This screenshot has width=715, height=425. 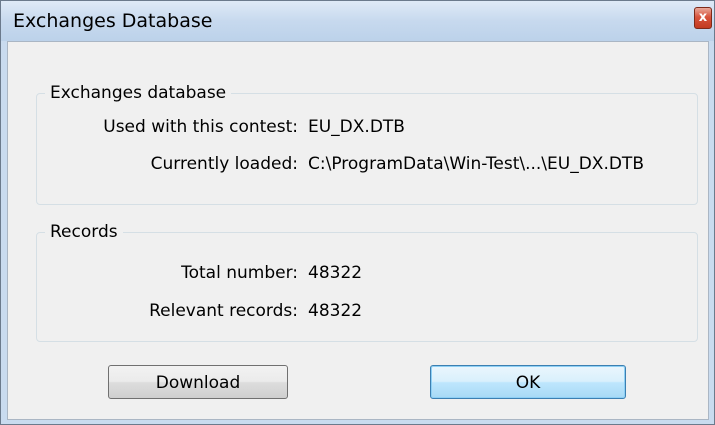 What do you see at coordinates (239, 273) in the screenshot?
I see `total-number-label: Total number:` at bounding box center [239, 273].